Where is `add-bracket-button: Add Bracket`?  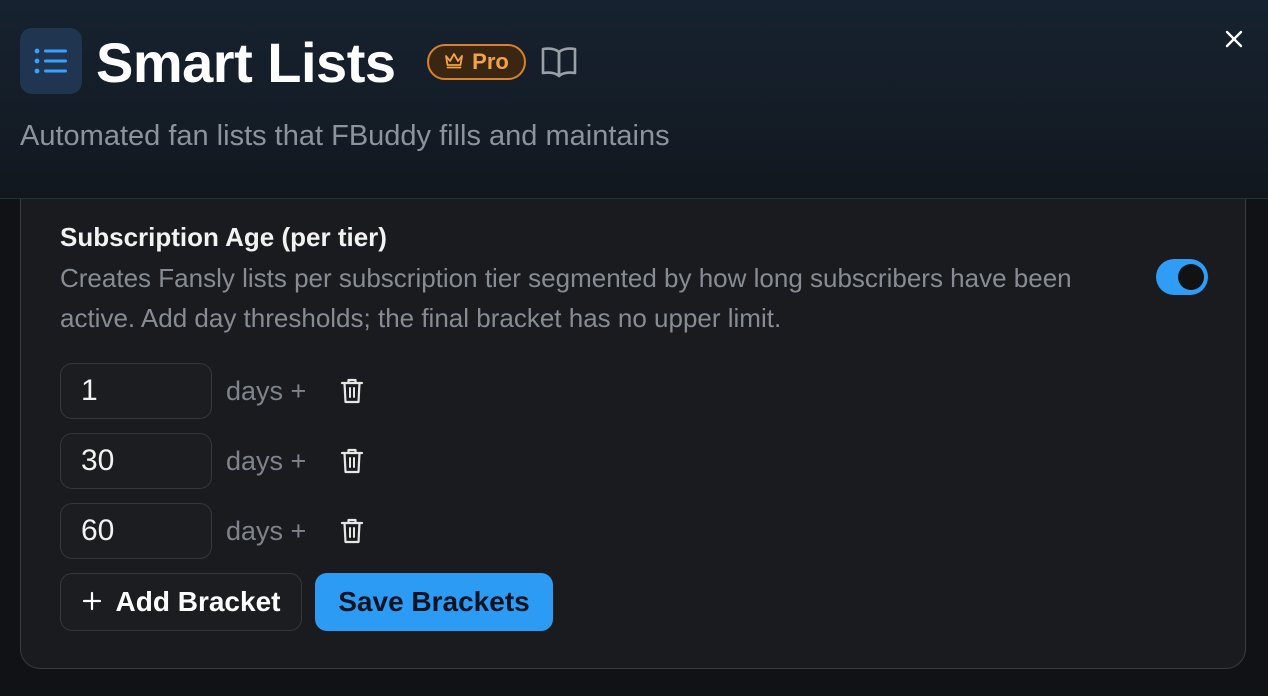
add-bracket-button: Add Bracket is located at coordinates (181, 602).